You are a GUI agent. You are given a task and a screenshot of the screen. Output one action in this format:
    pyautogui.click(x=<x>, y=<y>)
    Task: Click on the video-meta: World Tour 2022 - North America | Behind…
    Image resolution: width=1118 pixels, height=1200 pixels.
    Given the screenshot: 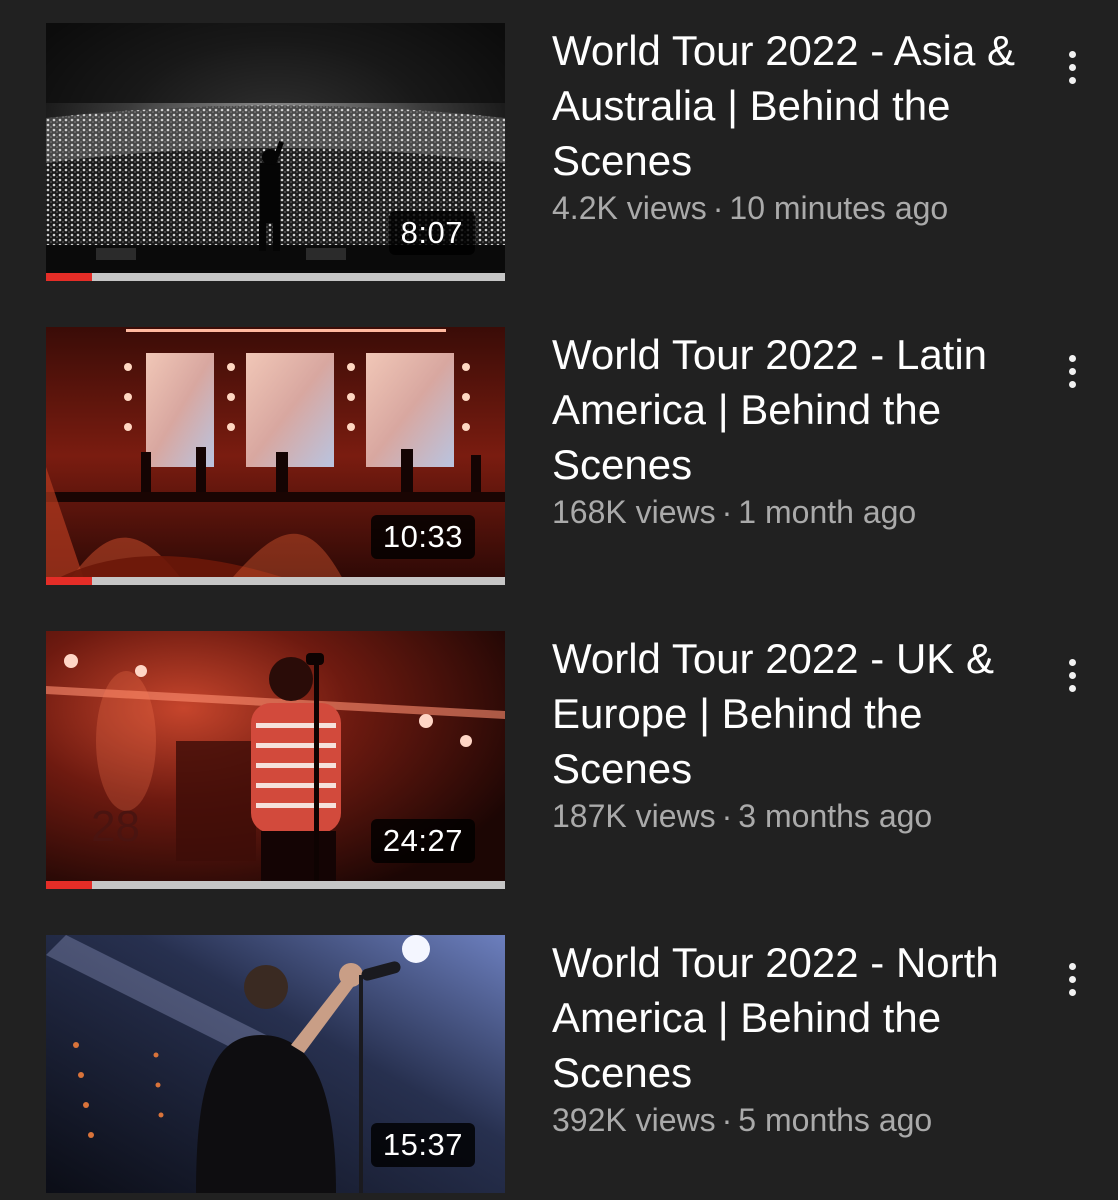 What is the action you would take?
    pyautogui.click(x=799, y=1037)
    